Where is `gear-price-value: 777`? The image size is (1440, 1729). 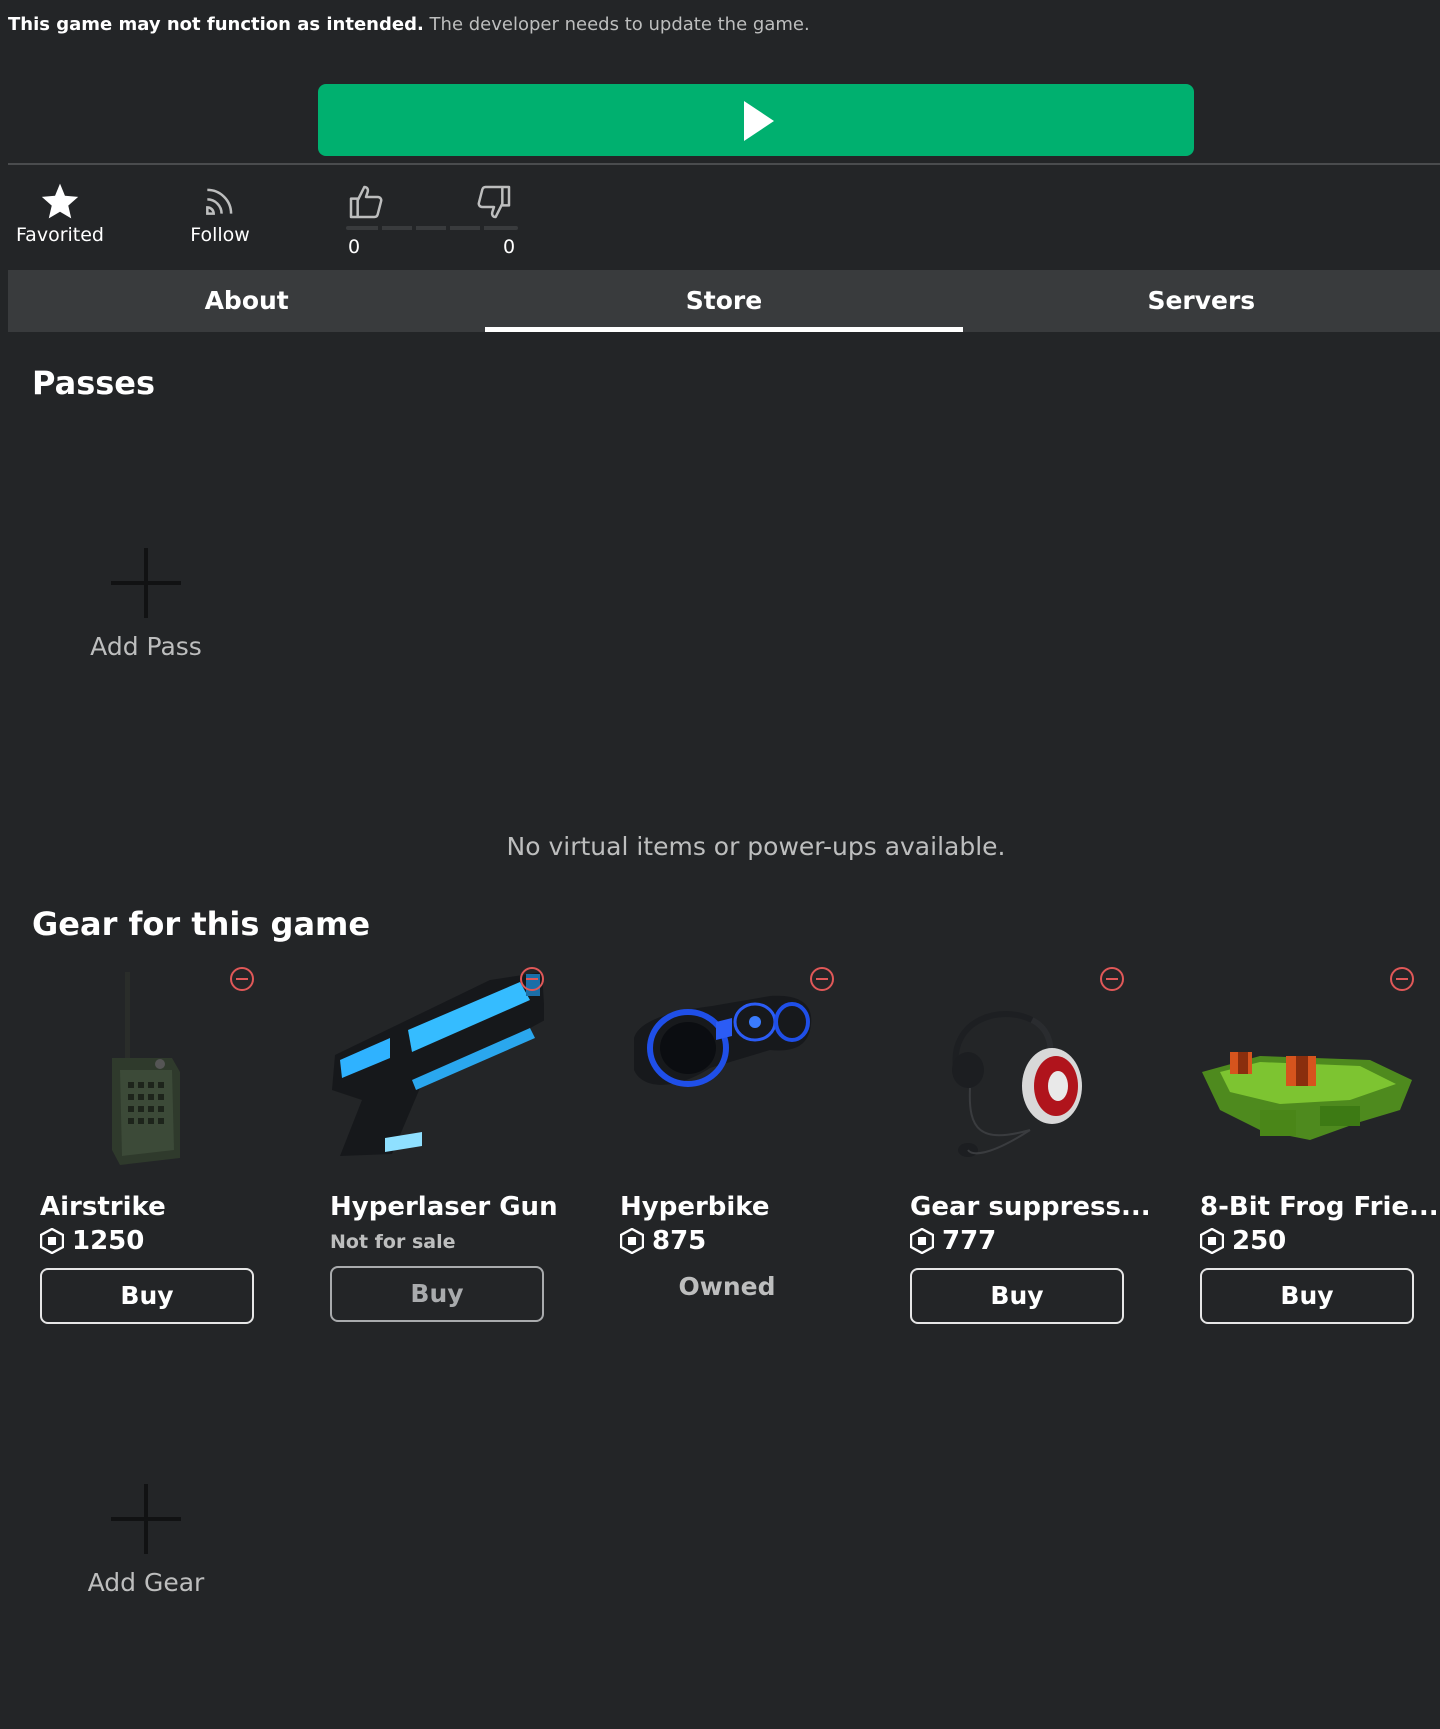 gear-price-value: 777 is located at coordinates (969, 1241).